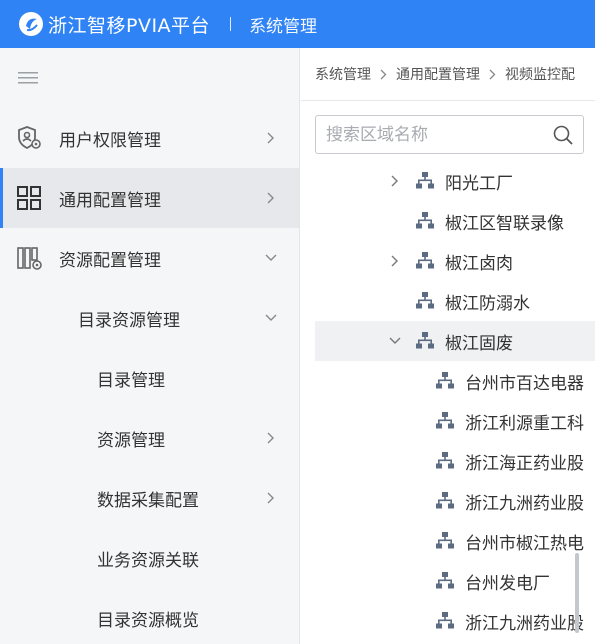 The image size is (595, 644). Describe the element at coordinates (28, 78) in the screenshot. I see `menu-collapse-icon` at that location.